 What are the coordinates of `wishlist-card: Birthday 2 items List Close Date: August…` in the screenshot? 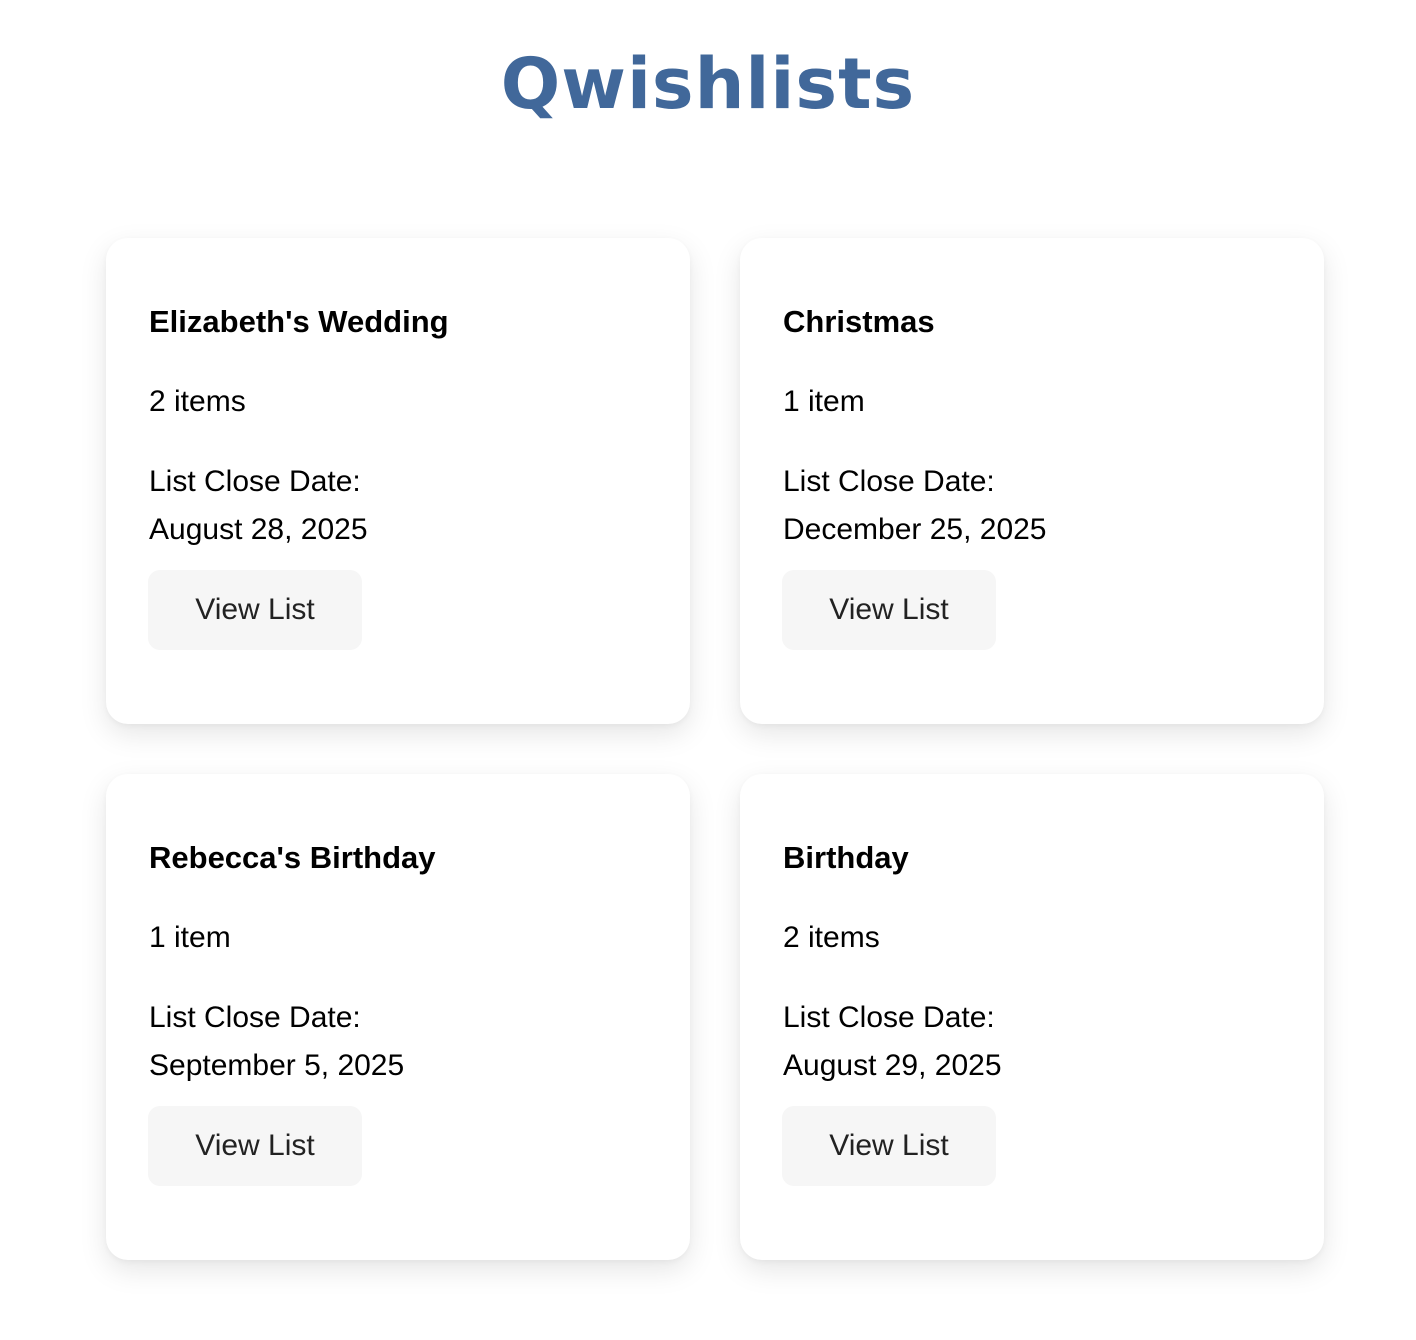 It's located at (1032, 1017).